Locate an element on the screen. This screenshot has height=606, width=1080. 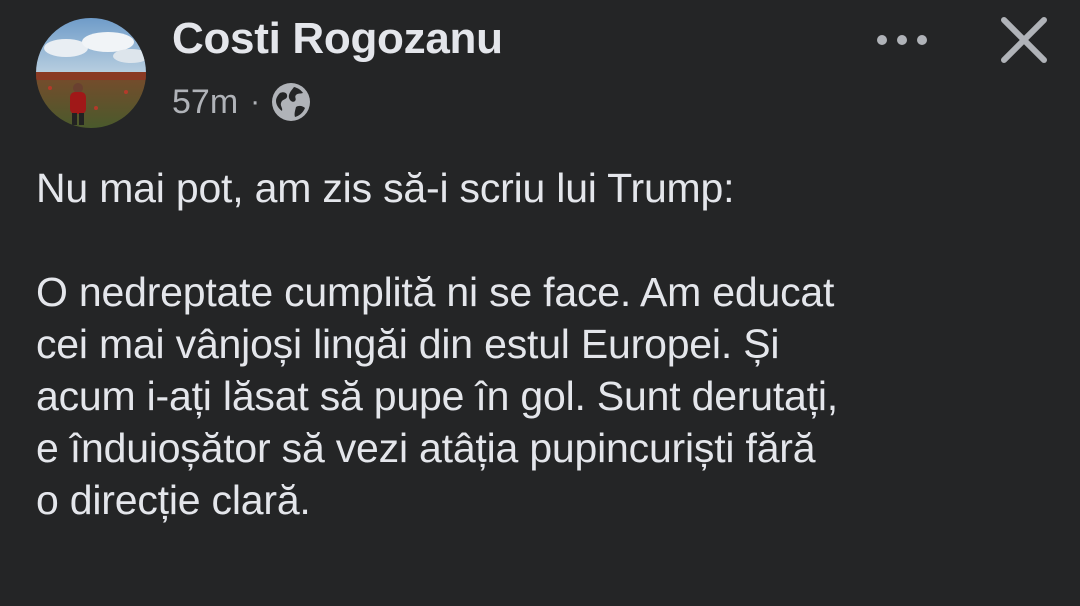
post-paragraph-intro: Nu mai pot, am zis să-i scriu lui Trump: is located at coordinates (385, 188).